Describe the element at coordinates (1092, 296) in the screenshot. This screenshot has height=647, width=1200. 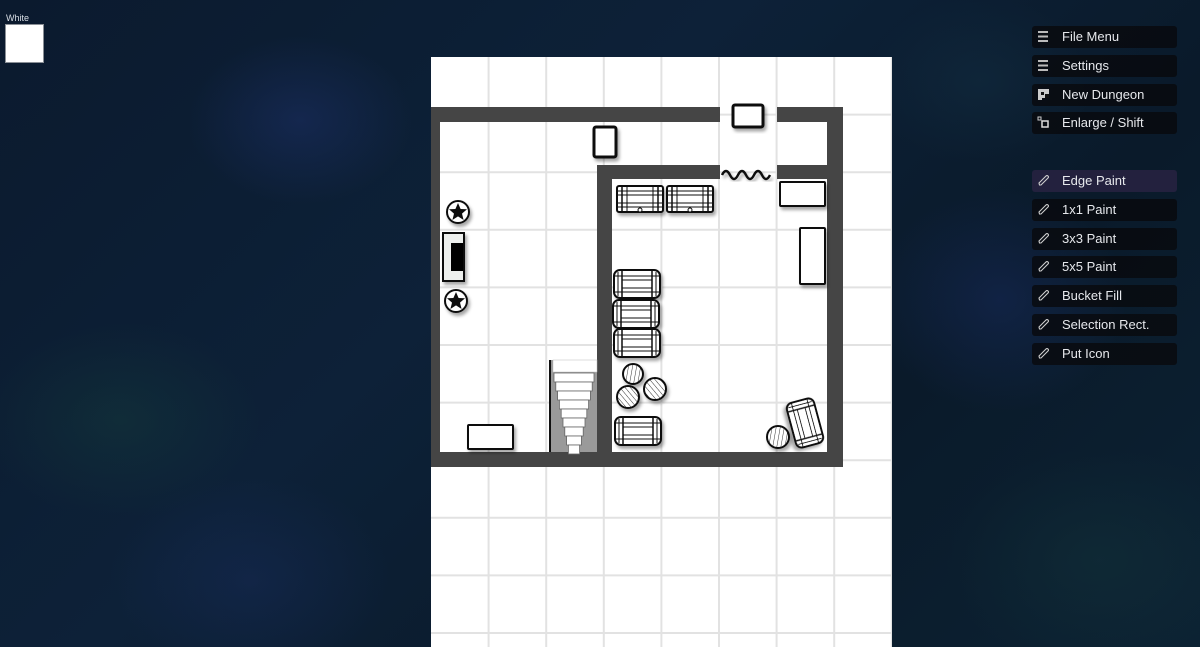
I see `tool-label: Bucket Fill` at that location.